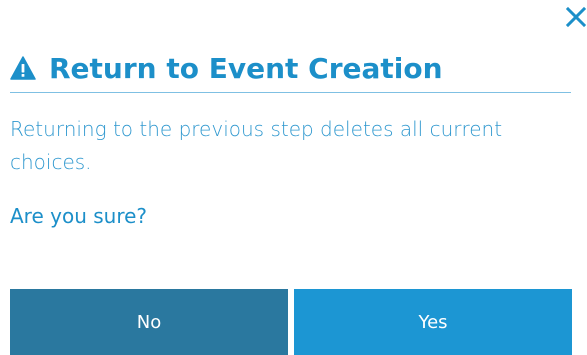 The height and width of the screenshot is (355, 587). What do you see at coordinates (149, 322) in the screenshot?
I see `no-button: No` at bounding box center [149, 322].